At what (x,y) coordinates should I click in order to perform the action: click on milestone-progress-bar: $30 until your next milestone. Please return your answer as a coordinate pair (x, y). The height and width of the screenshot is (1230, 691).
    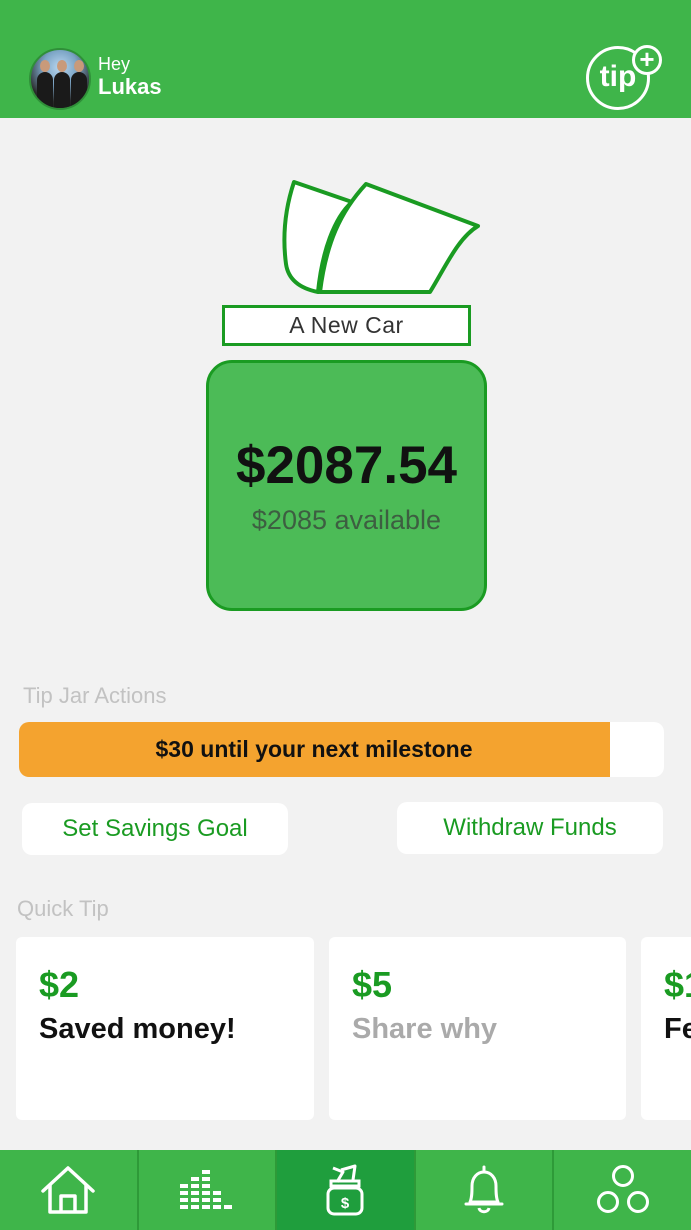
    Looking at the image, I should click on (341, 749).